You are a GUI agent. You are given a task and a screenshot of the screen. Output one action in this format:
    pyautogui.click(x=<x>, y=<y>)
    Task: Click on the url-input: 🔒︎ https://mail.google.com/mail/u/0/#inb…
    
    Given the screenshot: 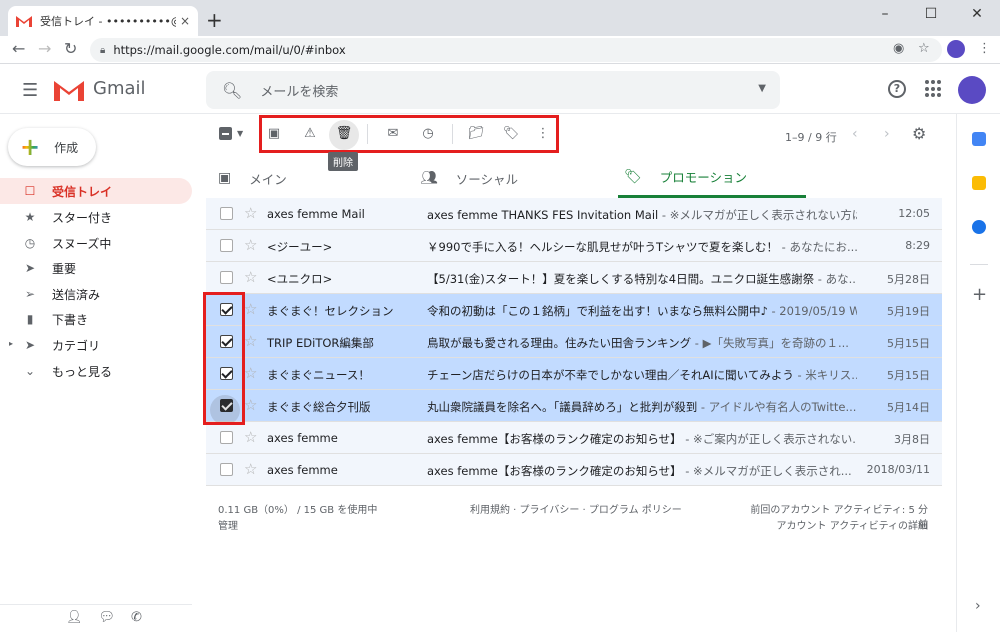 What is the action you would take?
    pyautogui.click(x=516, y=50)
    